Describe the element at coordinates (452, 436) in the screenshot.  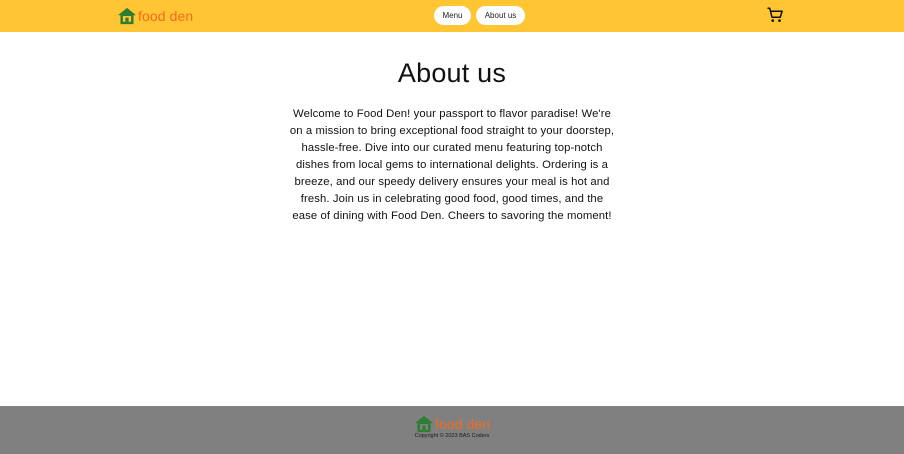
I see `copyright-text: Copyright © 2023 BAS Coders` at that location.